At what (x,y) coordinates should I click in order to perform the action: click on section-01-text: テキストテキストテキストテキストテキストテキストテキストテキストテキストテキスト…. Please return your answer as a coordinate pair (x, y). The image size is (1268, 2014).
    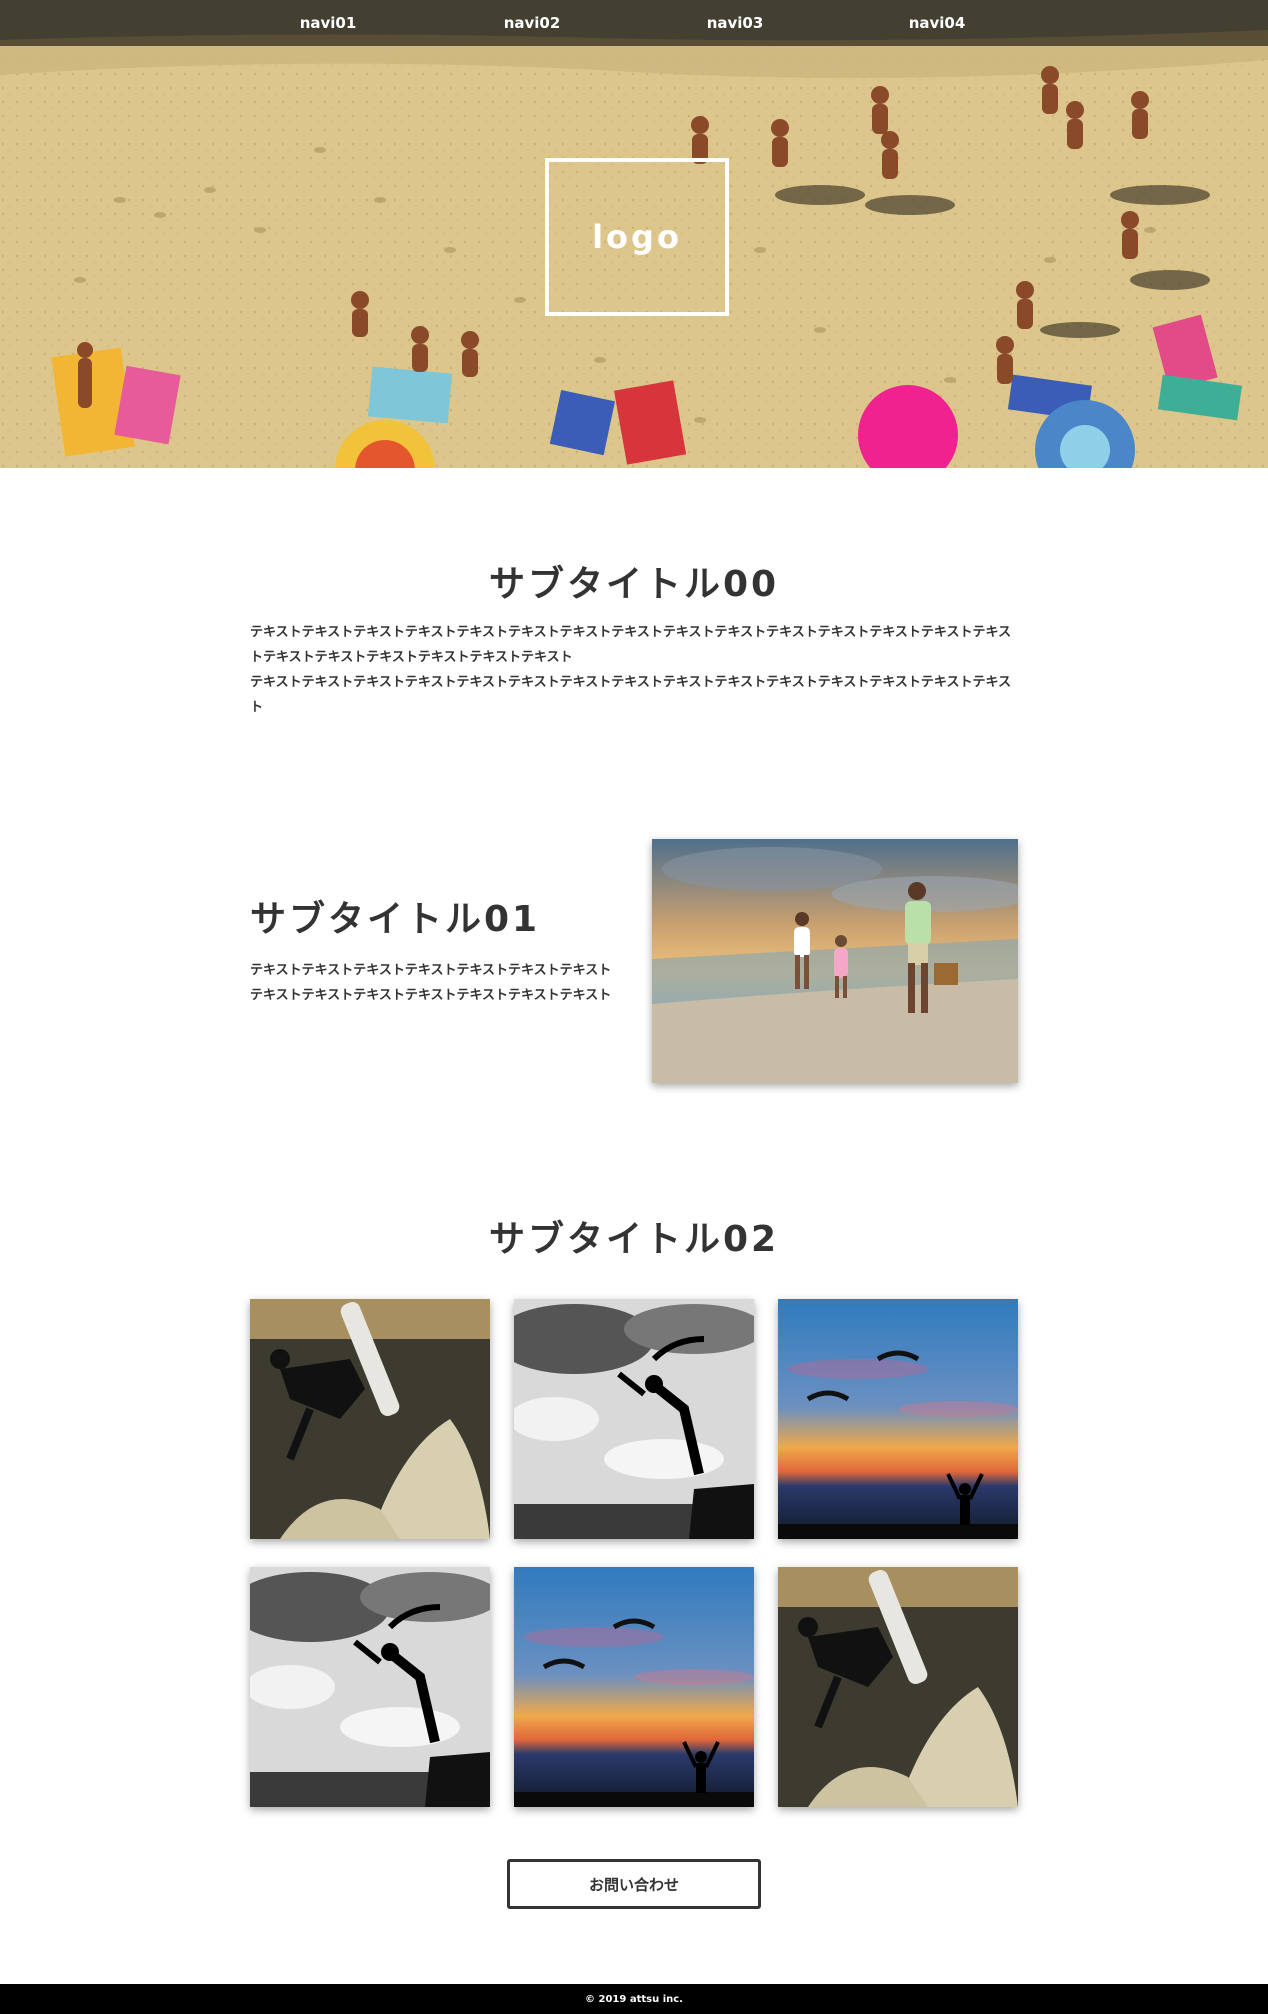
    Looking at the image, I should click on (431, 983).